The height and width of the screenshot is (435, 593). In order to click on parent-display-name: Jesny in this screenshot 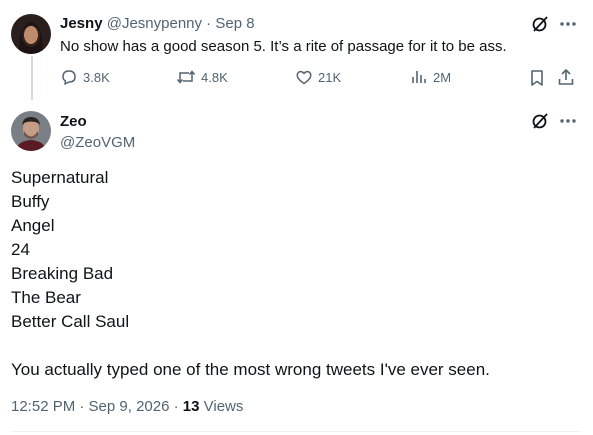, I will do `click(81, 23)`.